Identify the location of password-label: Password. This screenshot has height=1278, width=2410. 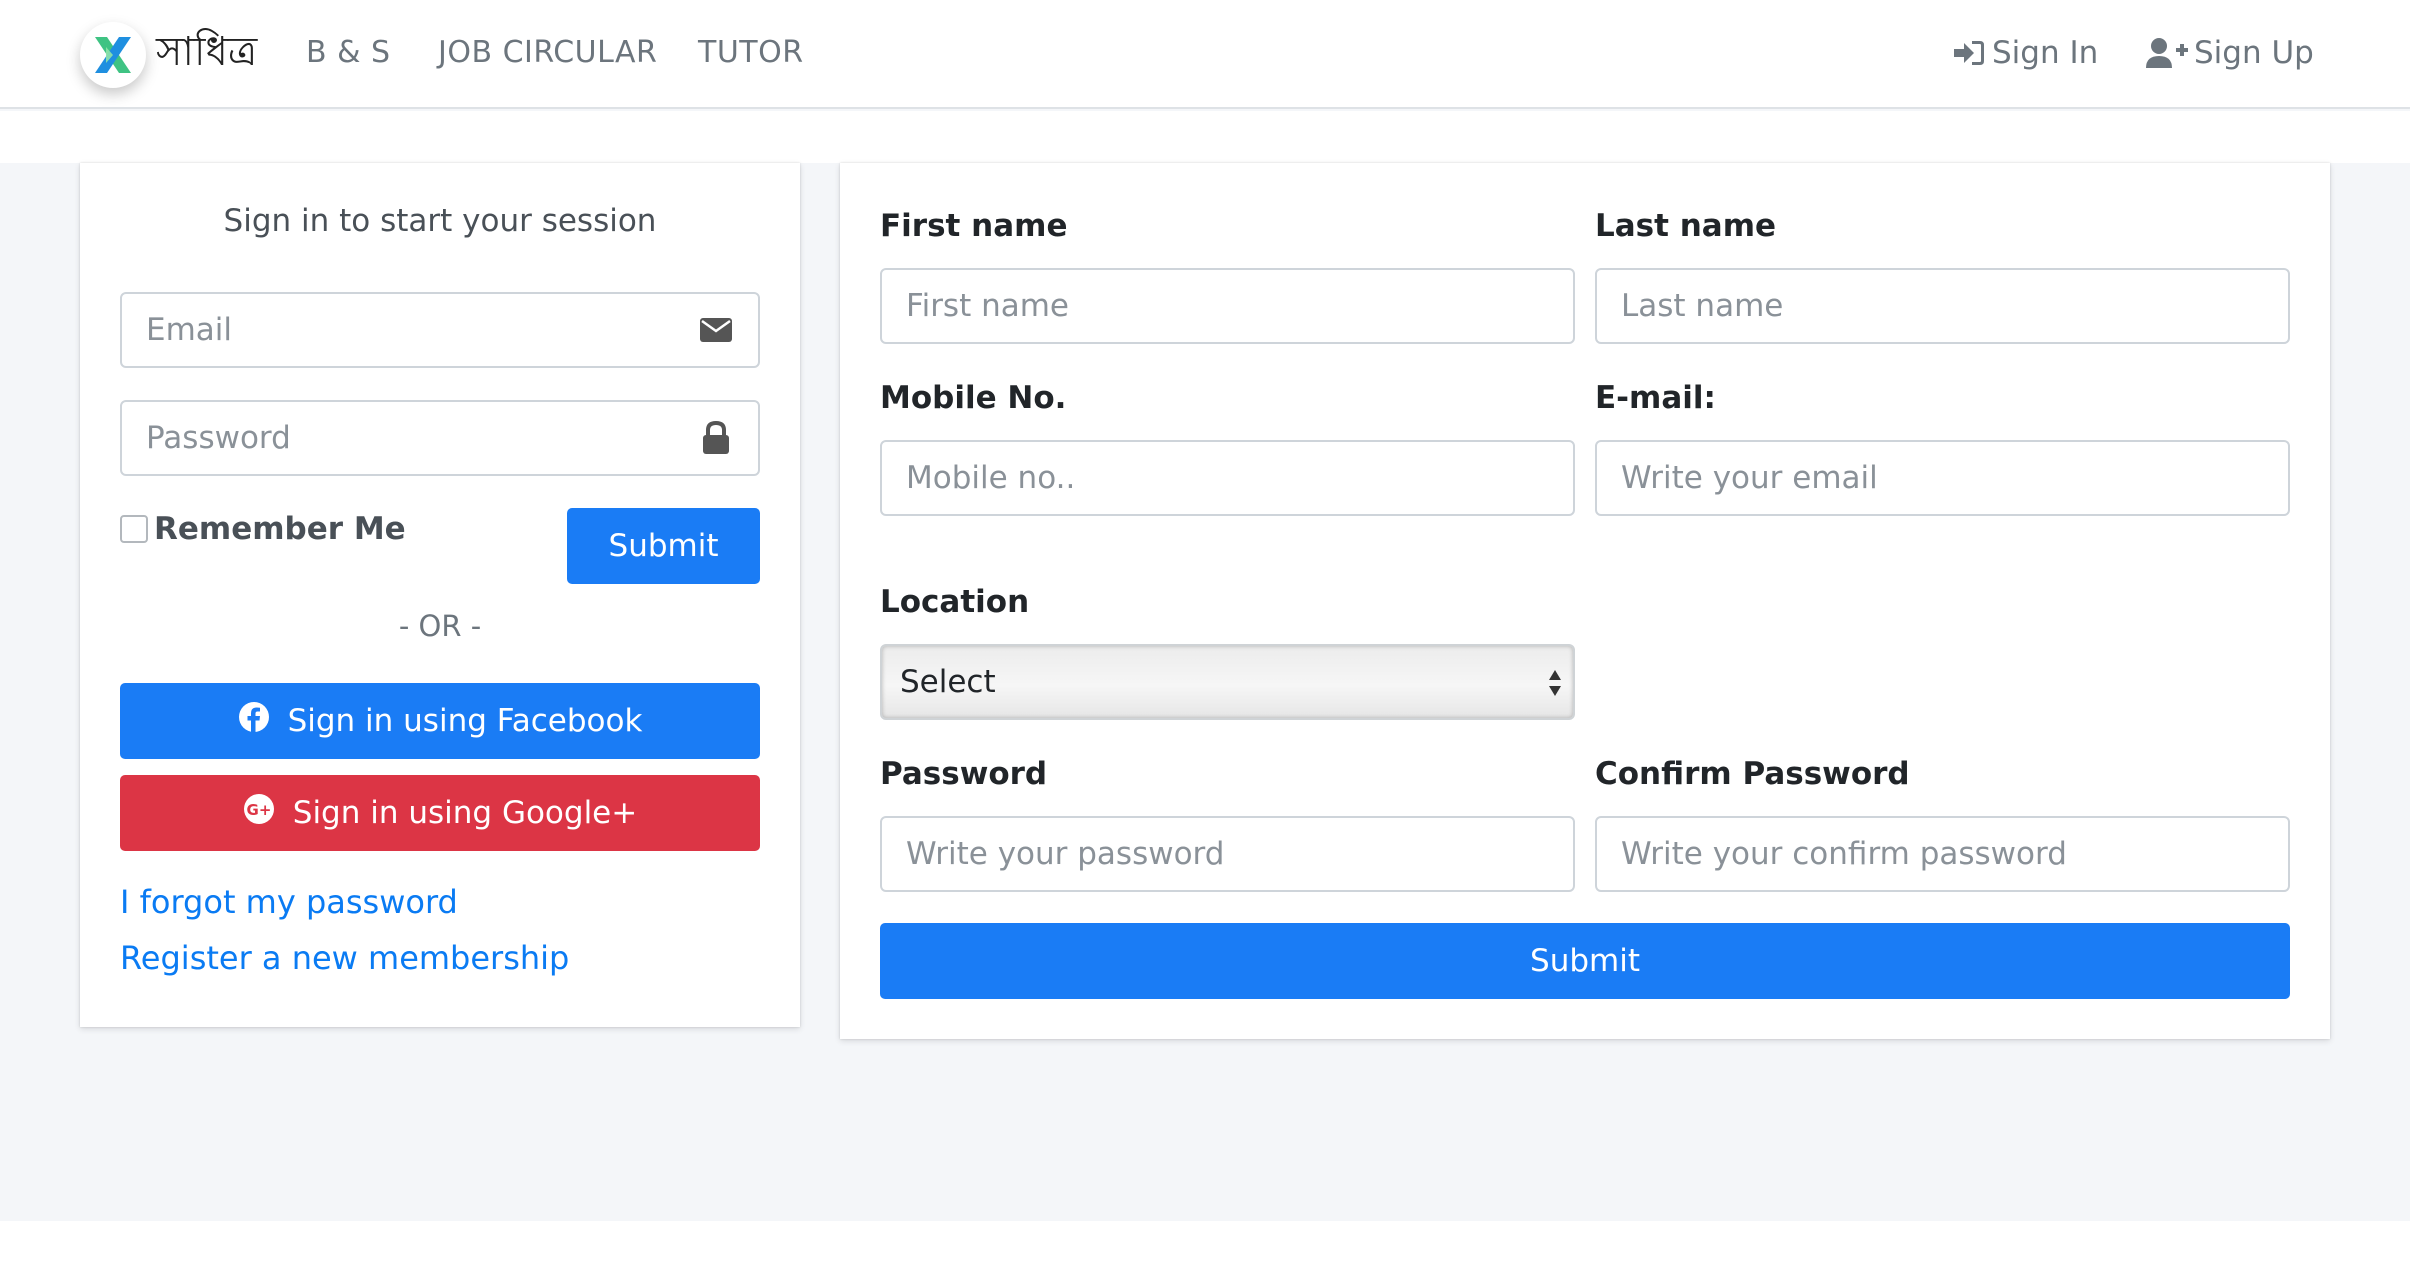
(964, 774).